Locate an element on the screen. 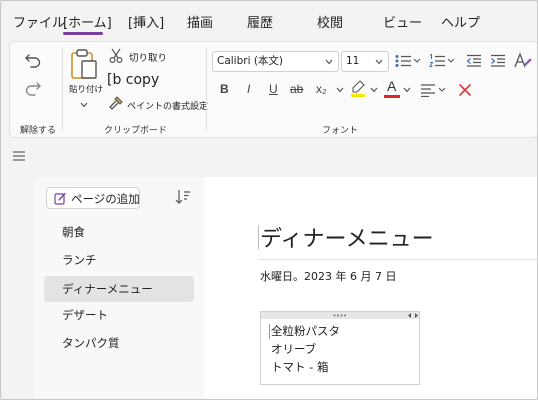 This screenshot has height=400, width=538. format-painter-icon is located at coordinates (116, 103).